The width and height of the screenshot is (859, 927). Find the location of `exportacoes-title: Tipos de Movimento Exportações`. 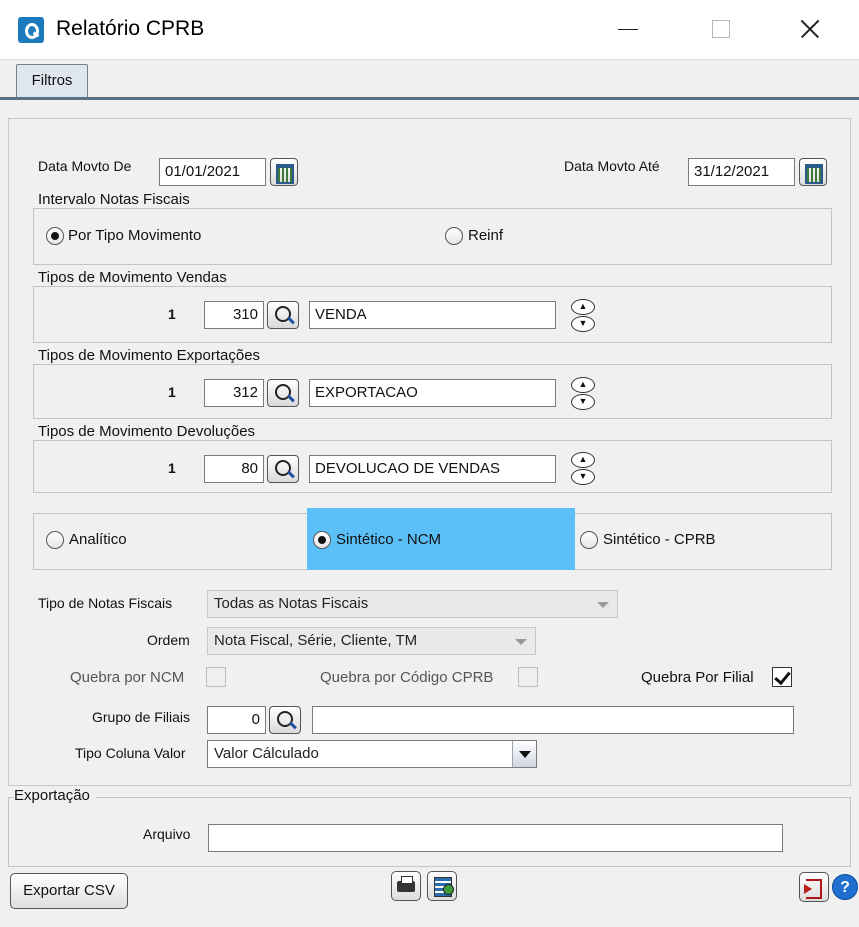

exportacoes-title: Tipos de Movimento Exportações is located at coordinates (152, 355).